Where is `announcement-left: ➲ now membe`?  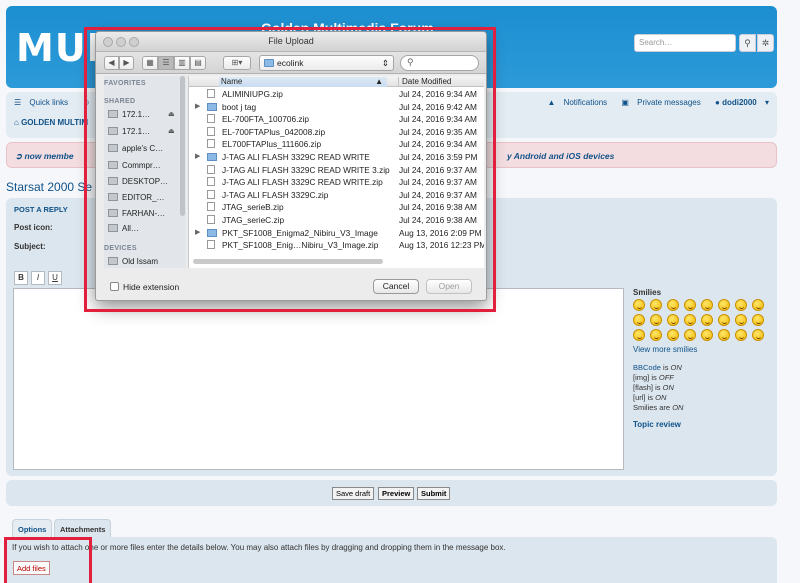
announcement-left: ➲ now membe is located at coordinates (44, 156).